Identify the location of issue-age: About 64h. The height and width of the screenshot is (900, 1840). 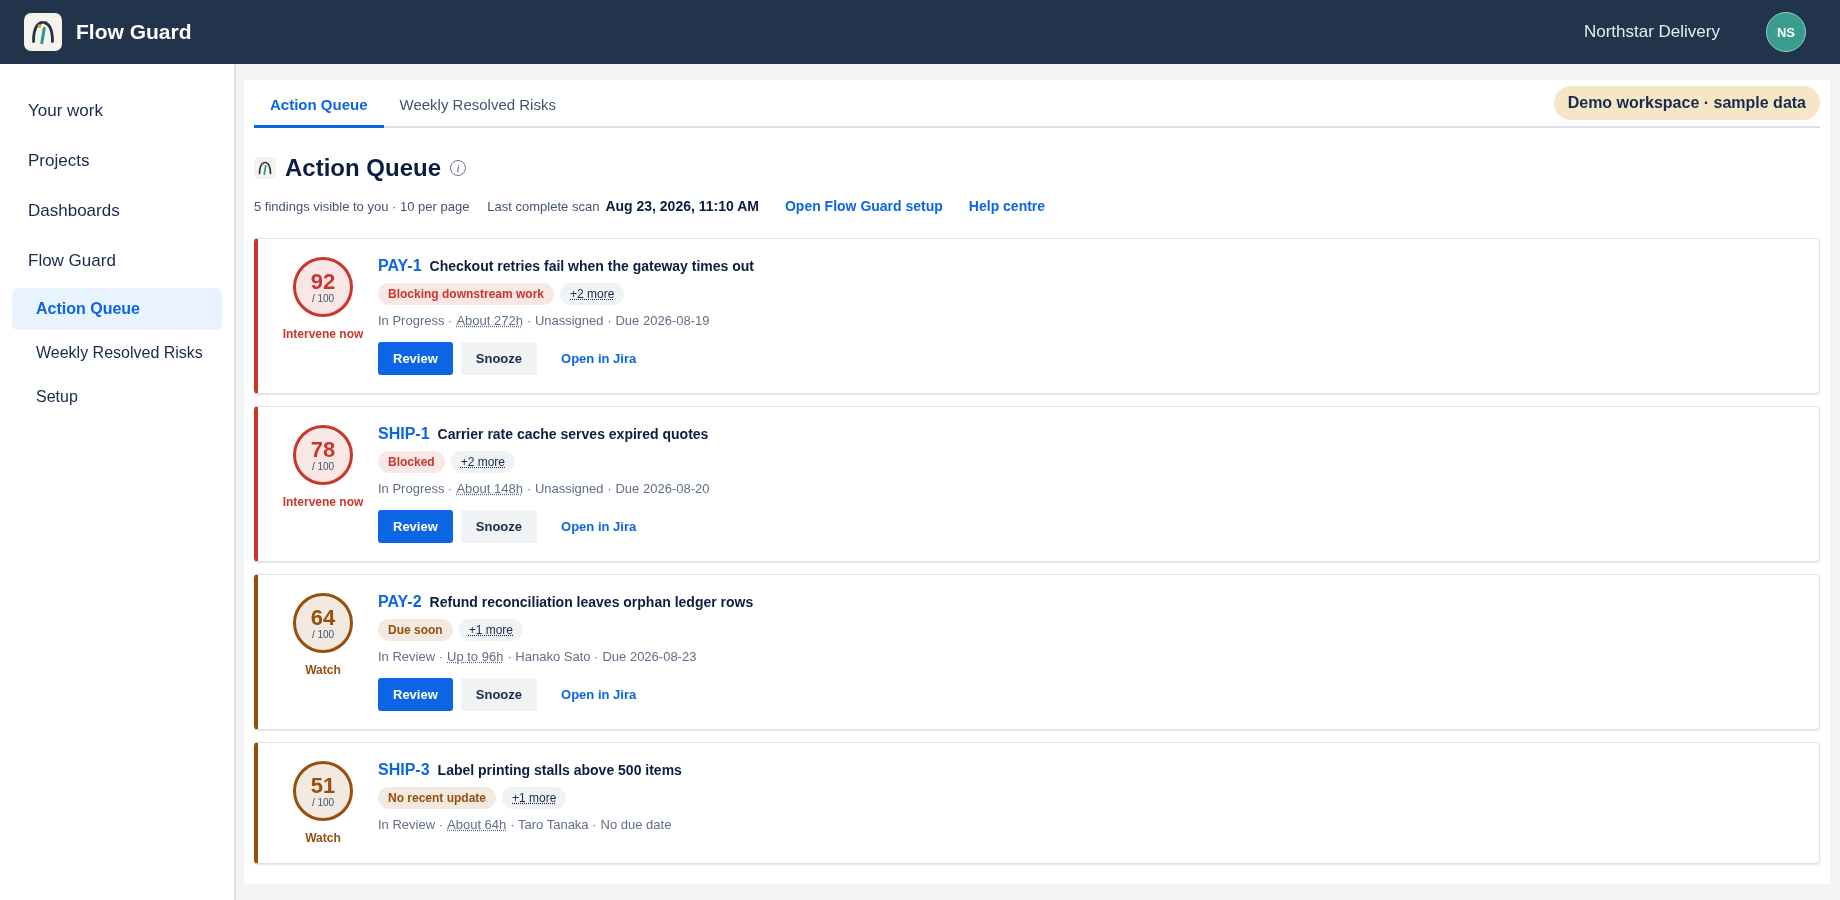
(477, 824).